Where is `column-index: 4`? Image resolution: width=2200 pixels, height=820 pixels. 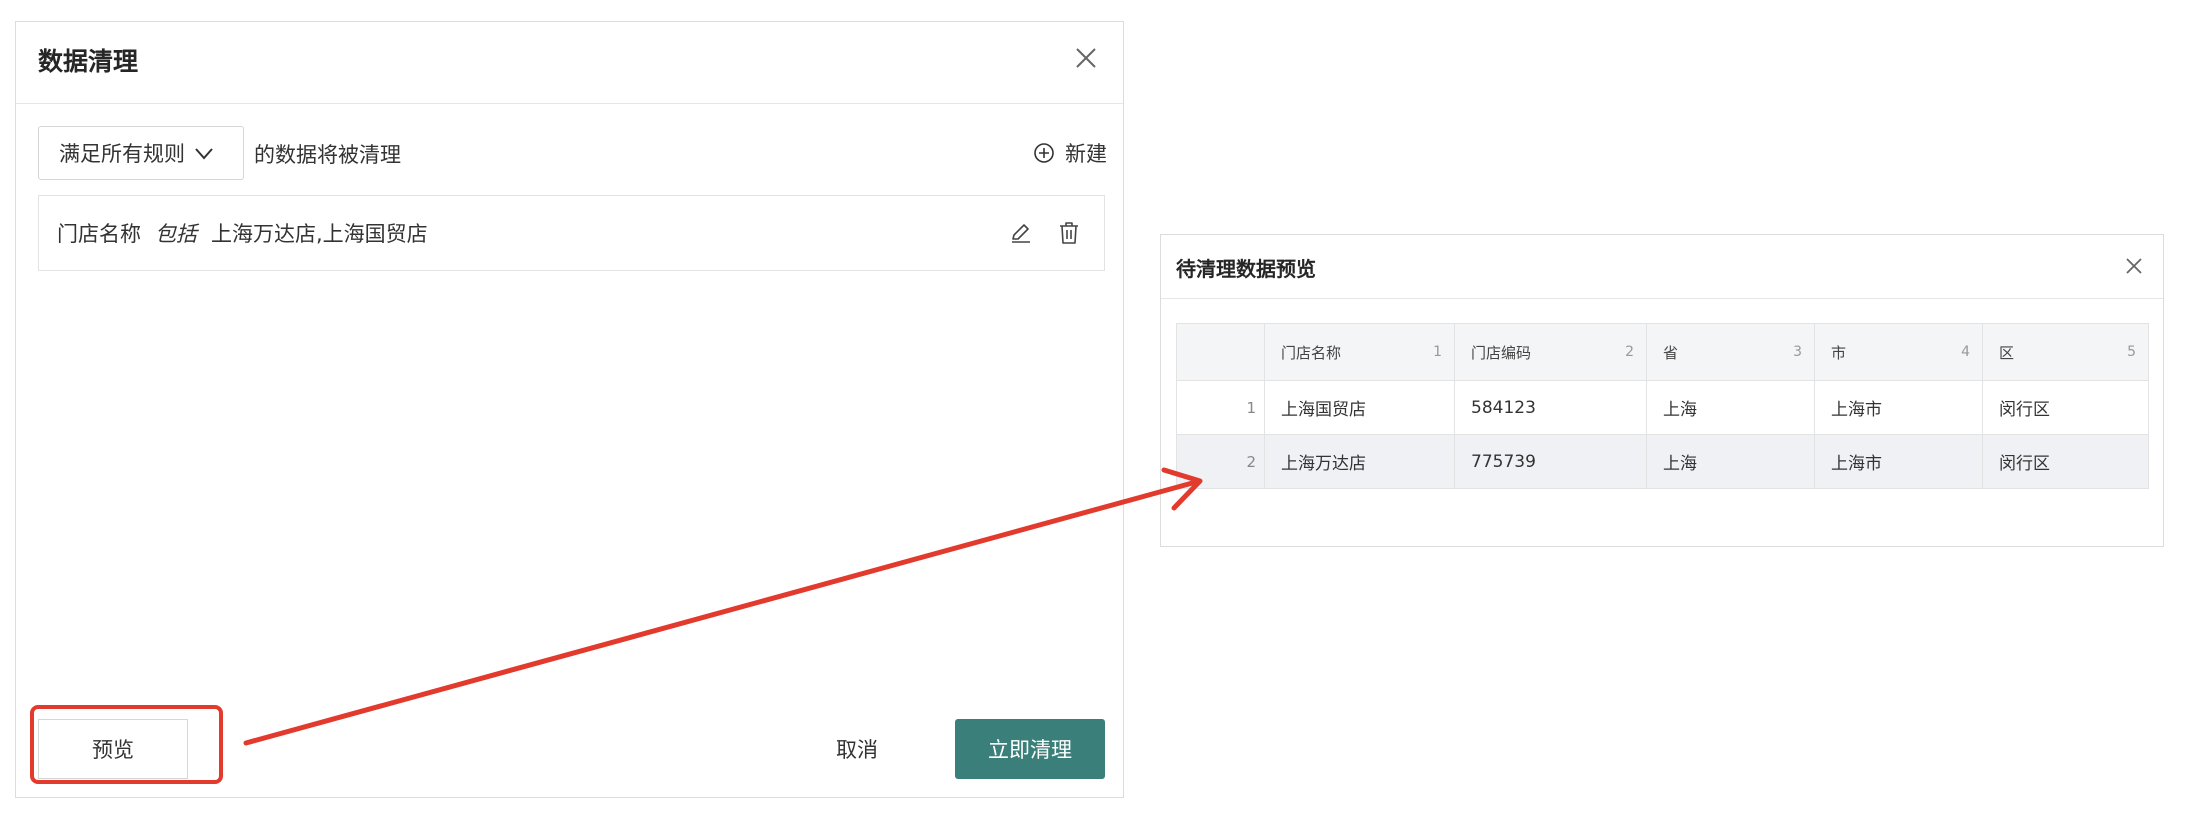 column-index: 4 is located at coordinates (1965, 352).